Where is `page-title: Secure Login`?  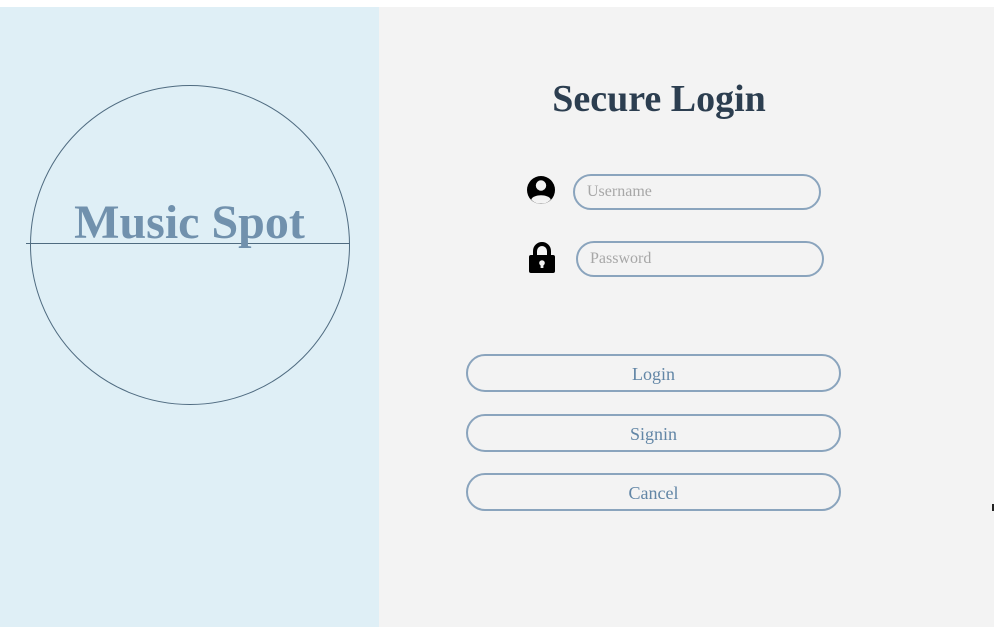
page-title: Secure Login is located at coordinates (659, 99).